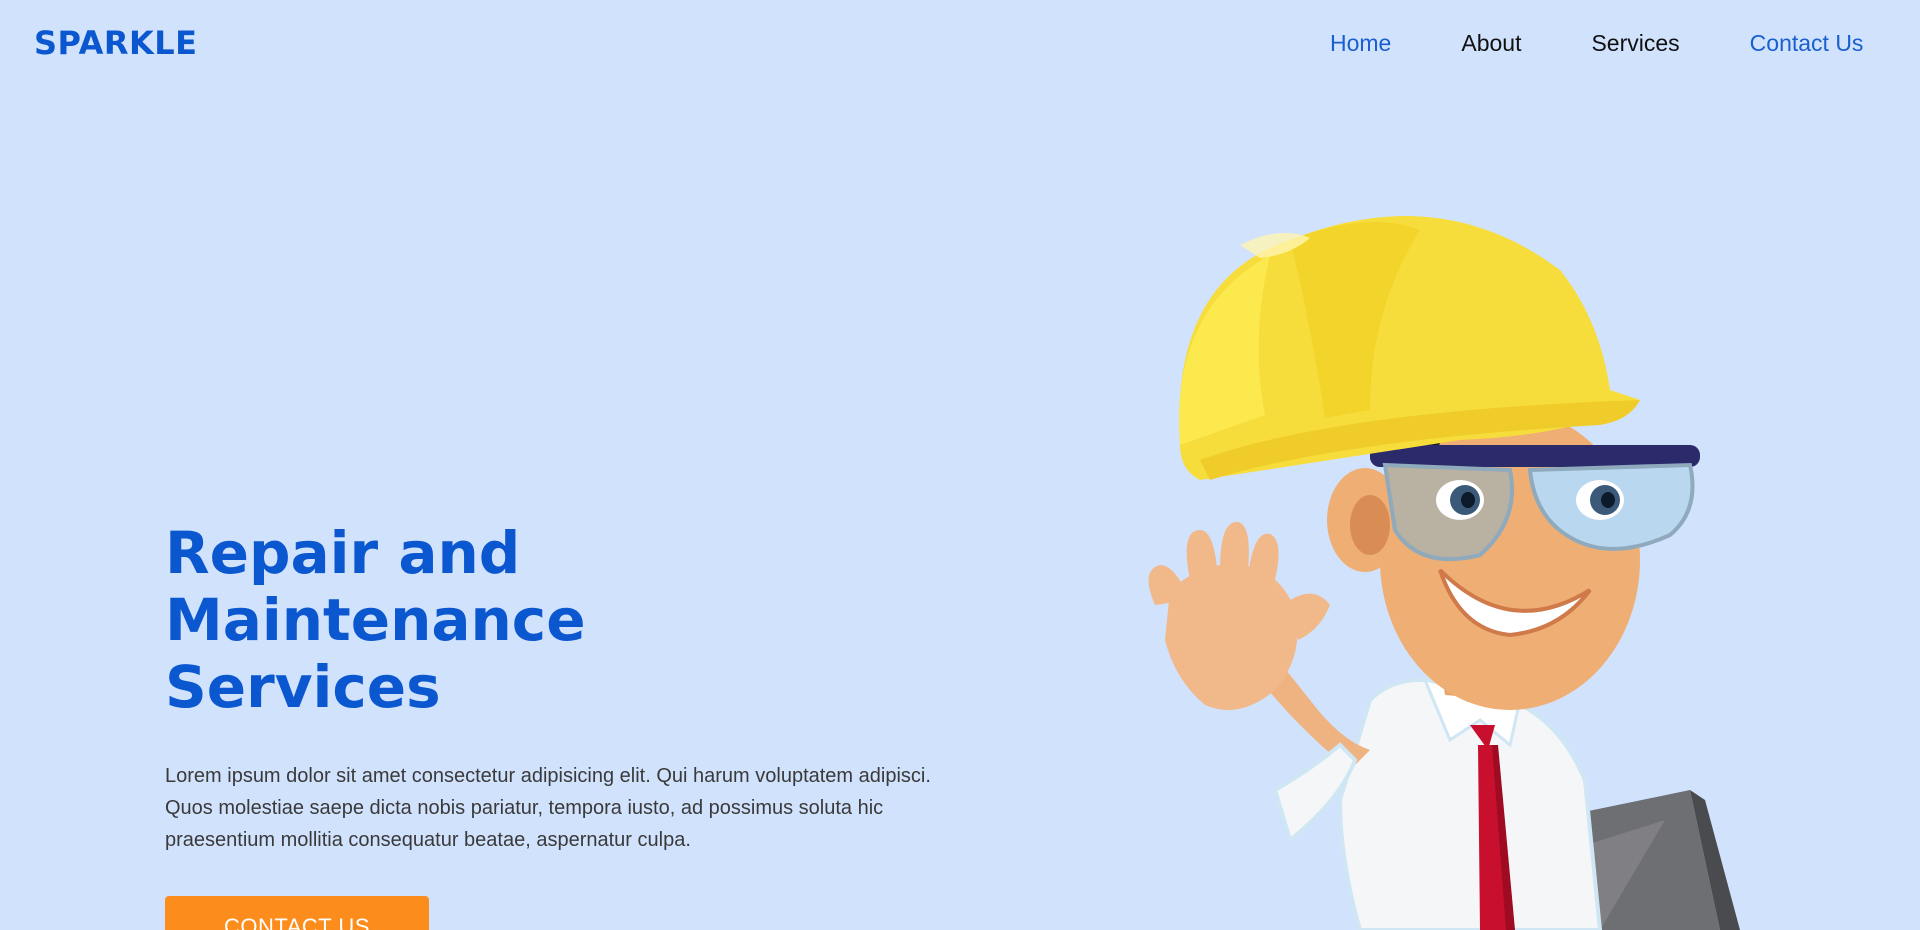  What do you see at coordinates (1491, 43) in the screenshot?
I see `nav-link-about: About` at bounding box center [1491, 43].